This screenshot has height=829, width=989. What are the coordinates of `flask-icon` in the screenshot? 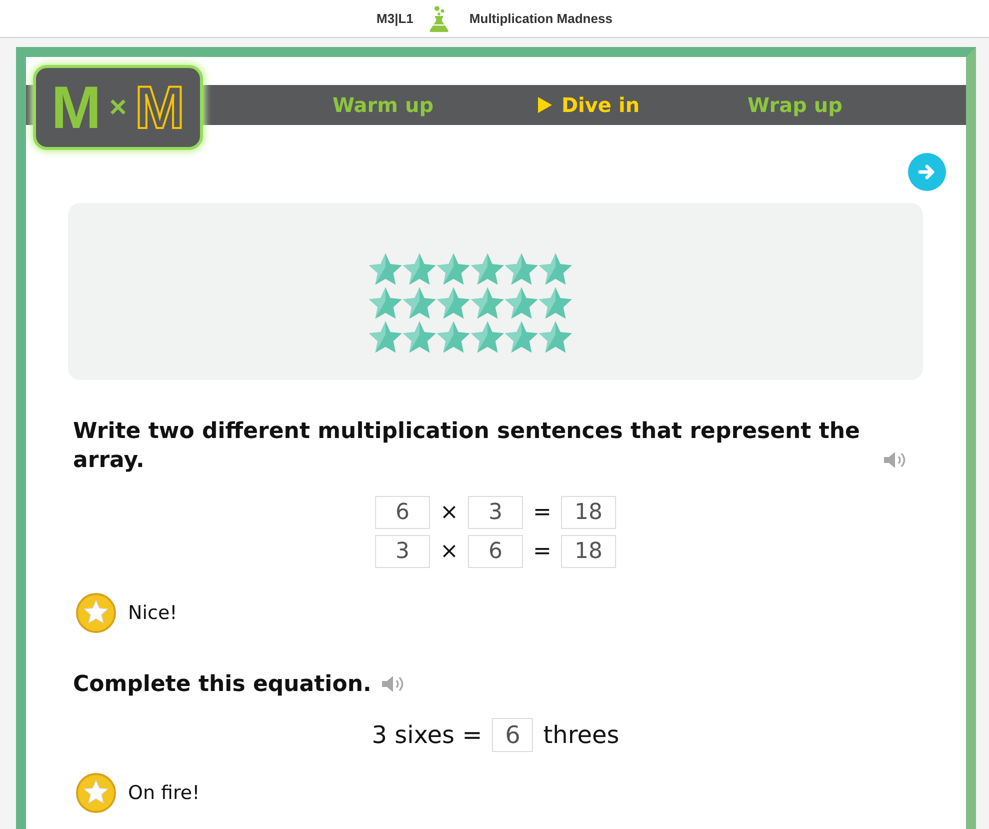 It's located at (439, 19).